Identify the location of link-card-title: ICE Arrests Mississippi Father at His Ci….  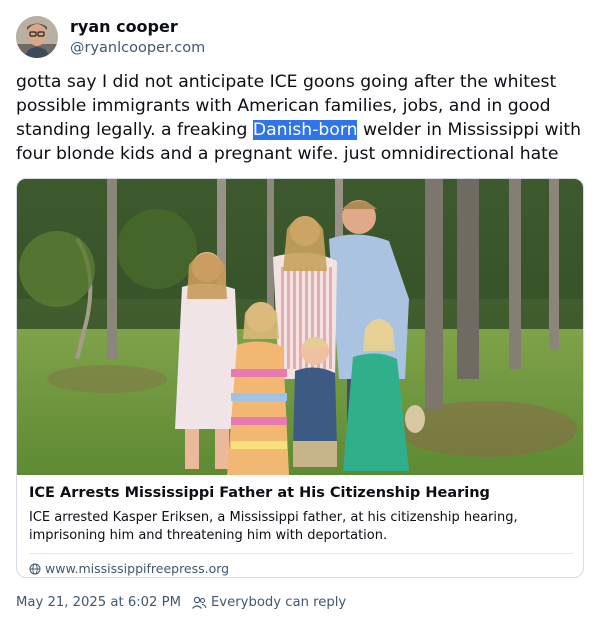
(301, 493).